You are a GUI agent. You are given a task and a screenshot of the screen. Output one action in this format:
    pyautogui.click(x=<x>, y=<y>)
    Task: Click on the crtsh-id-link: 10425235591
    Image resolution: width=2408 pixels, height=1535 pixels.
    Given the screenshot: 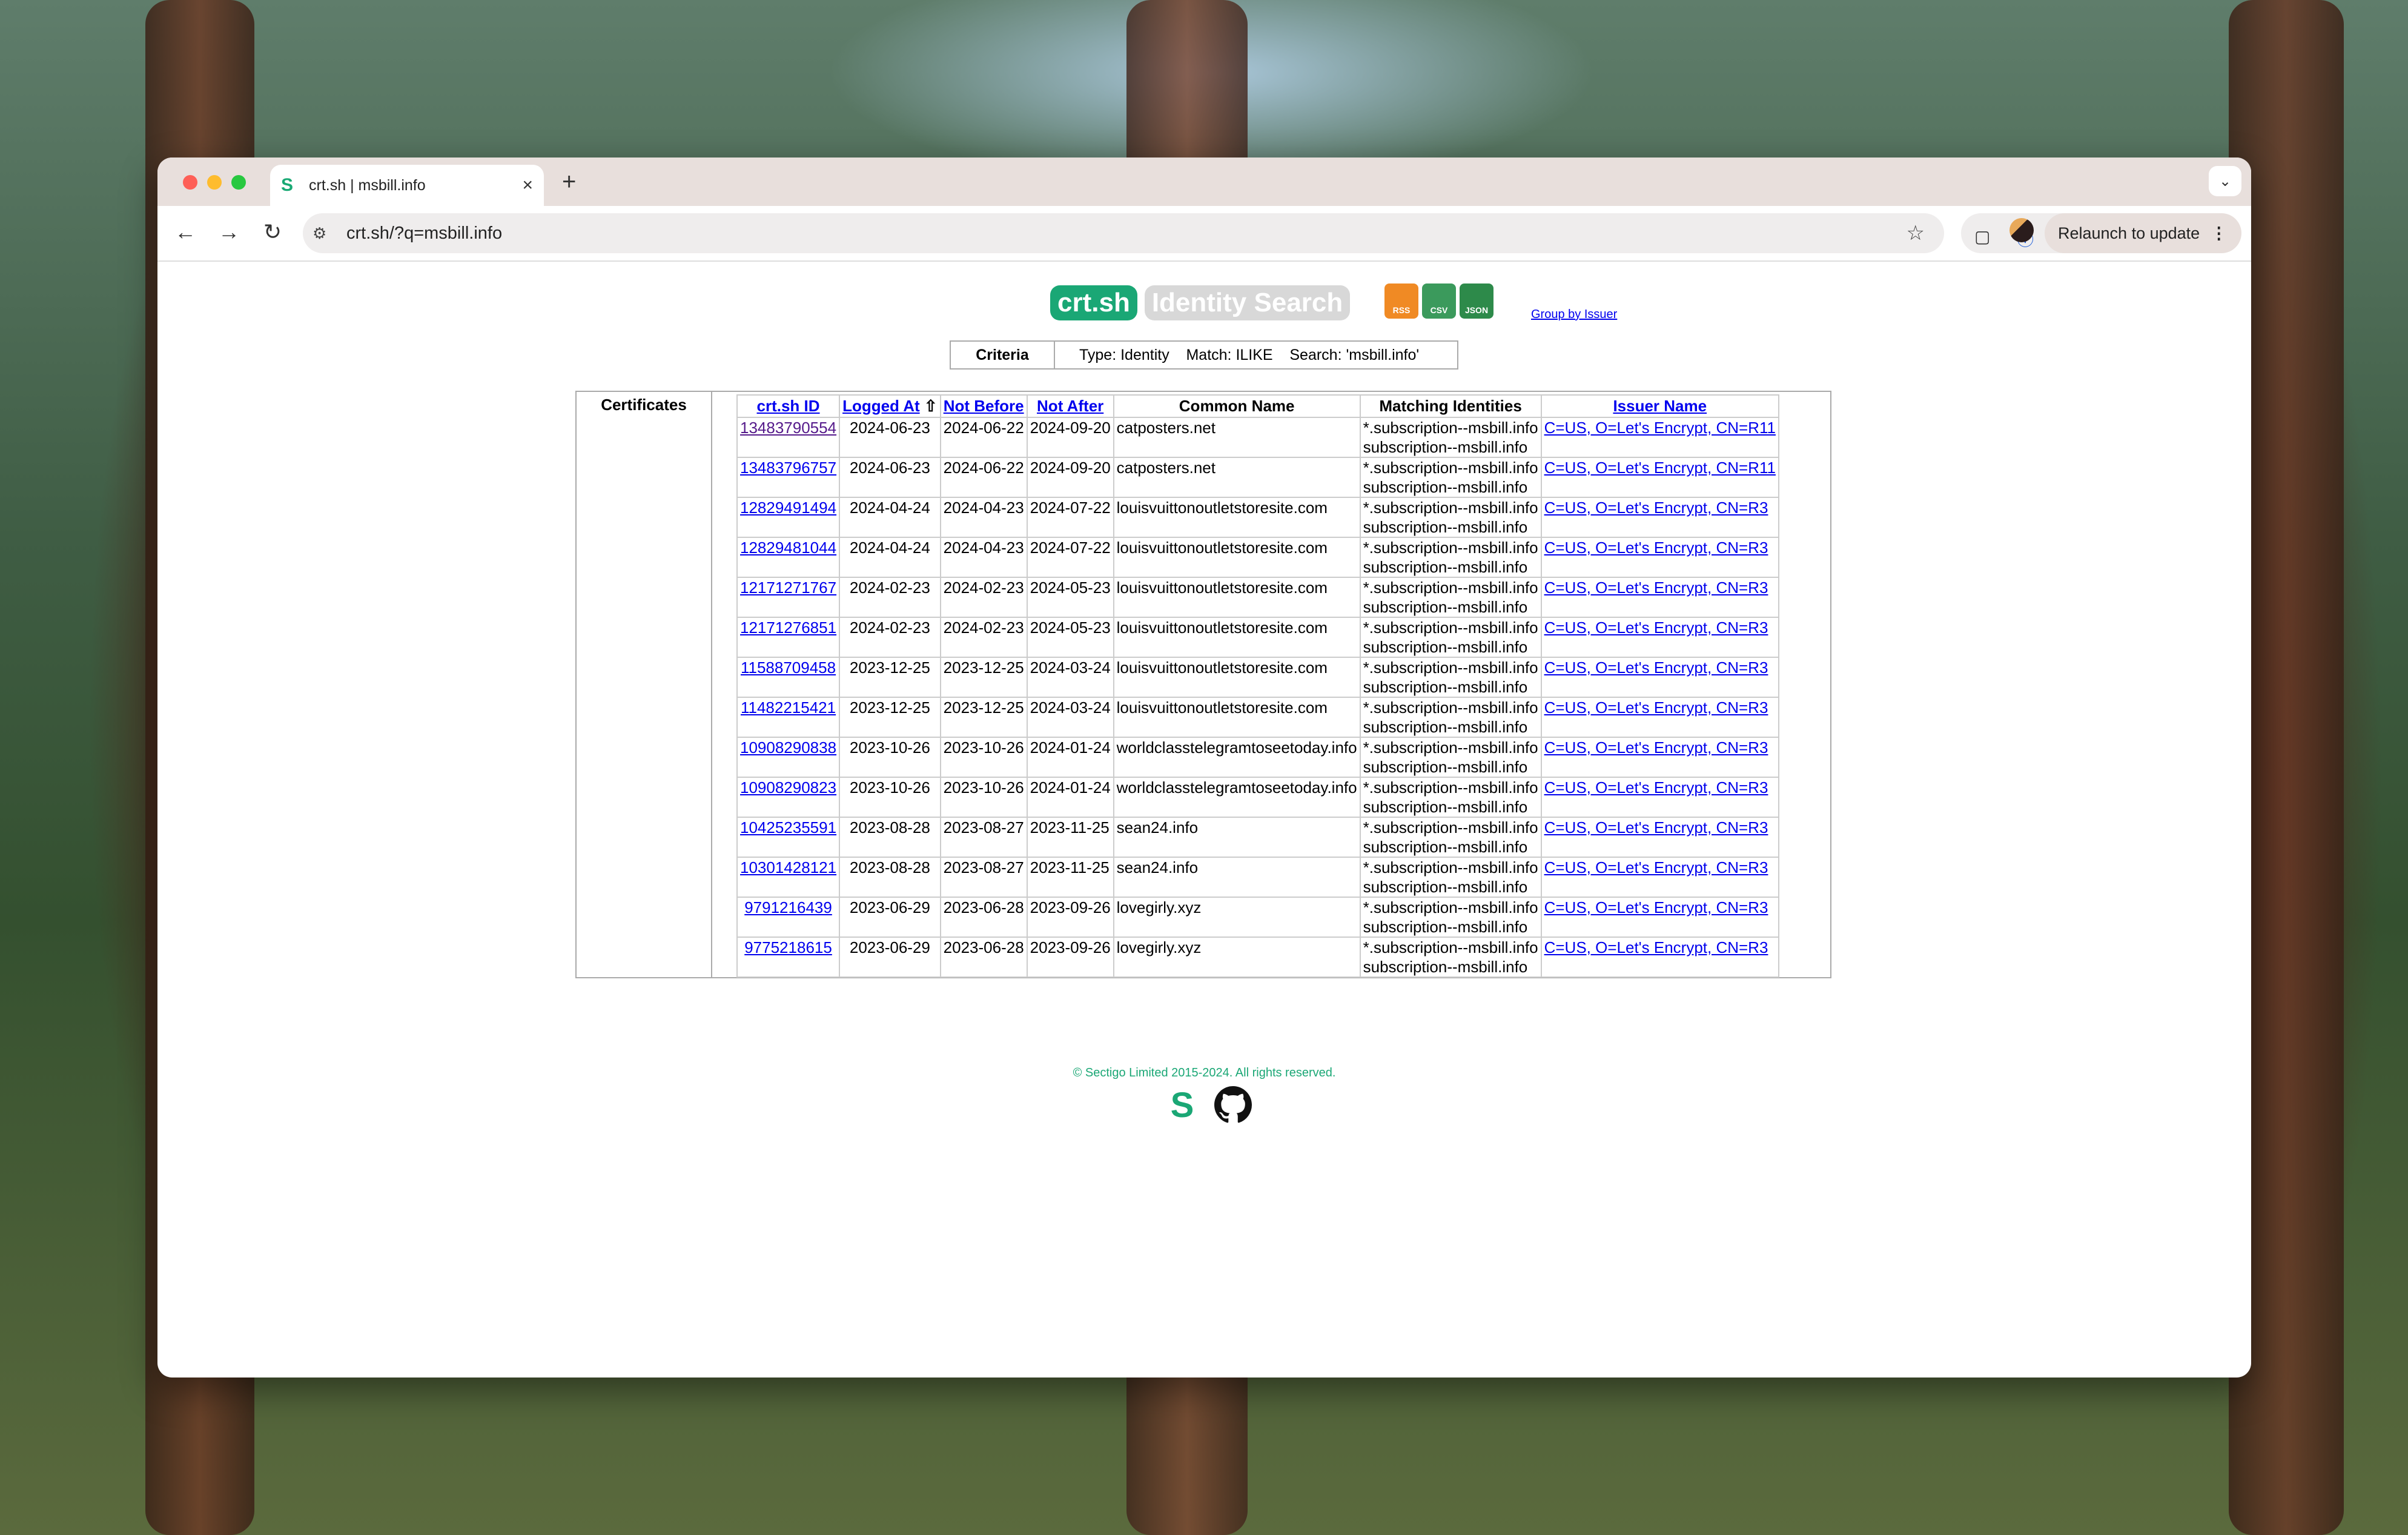 What is the action you would take?
    pyautogui.click(x=788, y=827)
    